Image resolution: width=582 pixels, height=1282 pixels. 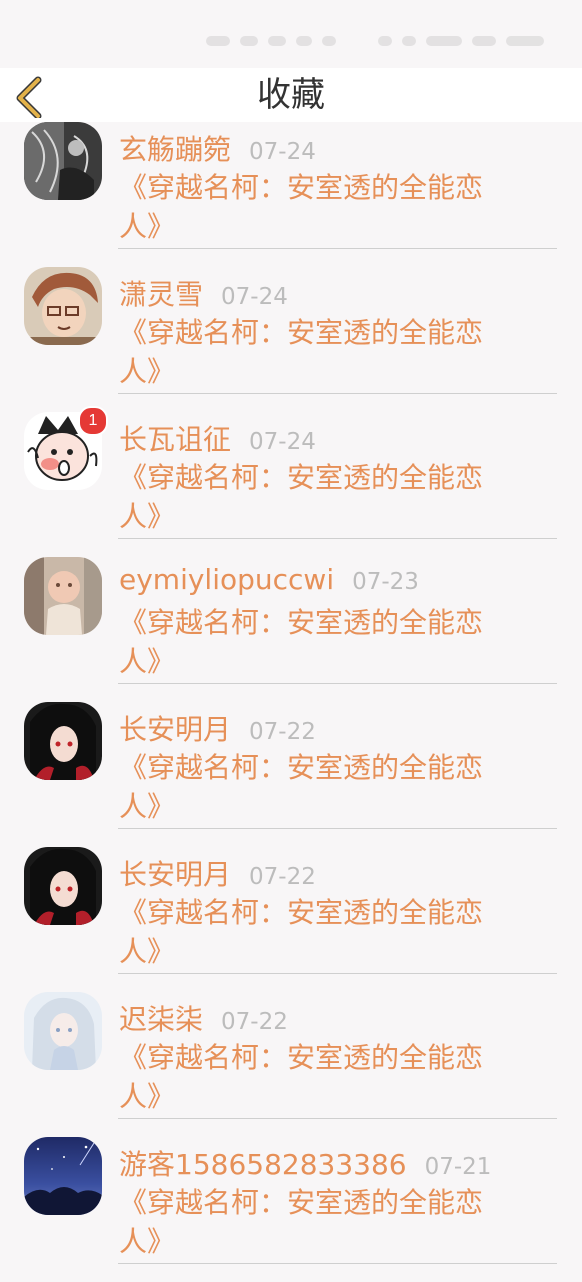 What do you see at coordinates (461, 41) in the screenshot?
I see `status-icons-right` at bounding box center [461, 41].